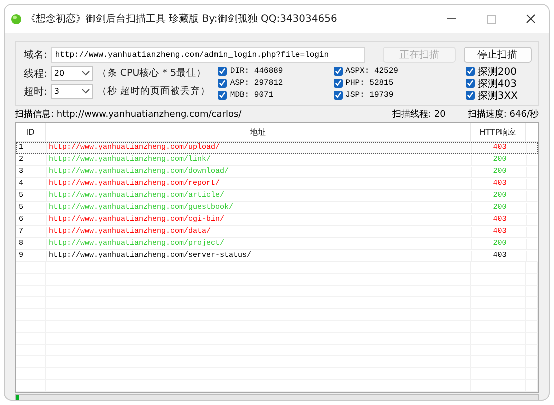 Image resolution: width=554 pixels, height=405 pixels. I want to click on scan-speed-text: 扫描速度: 646/秒, so click(503, 114).